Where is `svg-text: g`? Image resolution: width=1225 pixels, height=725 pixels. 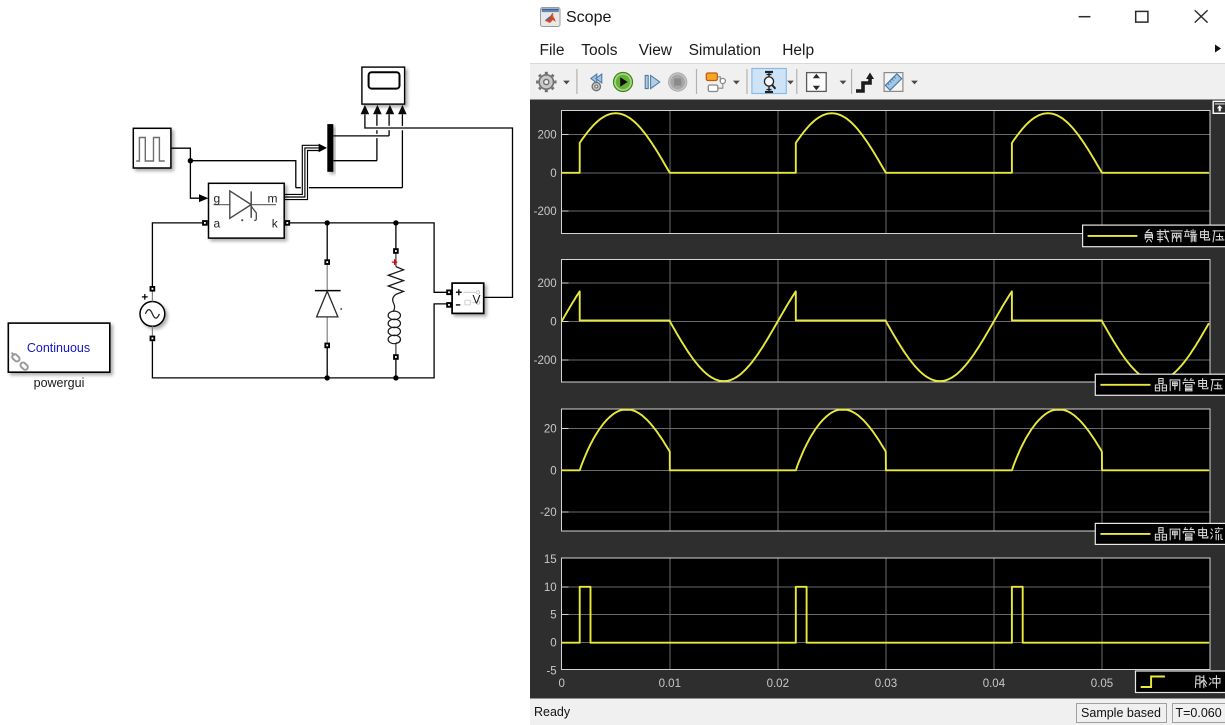 svg-text: g is located at coordinates (217, 199).